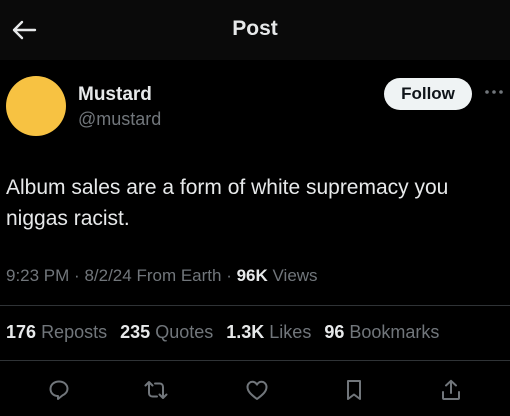  I want to click on bookmarks-count: 96, so click(334, 332).